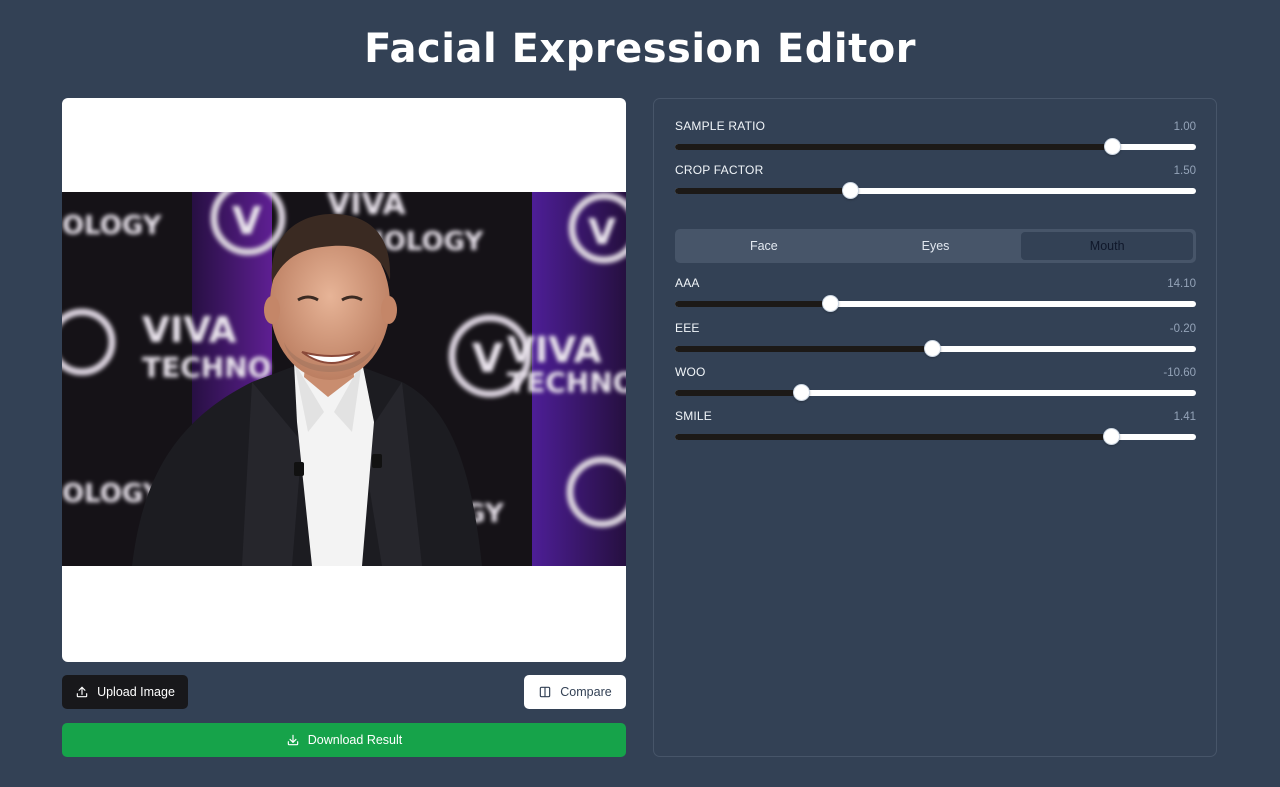 This screenshot has height=787, width=1280. What do you see at coordinates (1182, 329) in the screenshot?
I see `slider-value: -0.20` at bounding box center [1182, 329].